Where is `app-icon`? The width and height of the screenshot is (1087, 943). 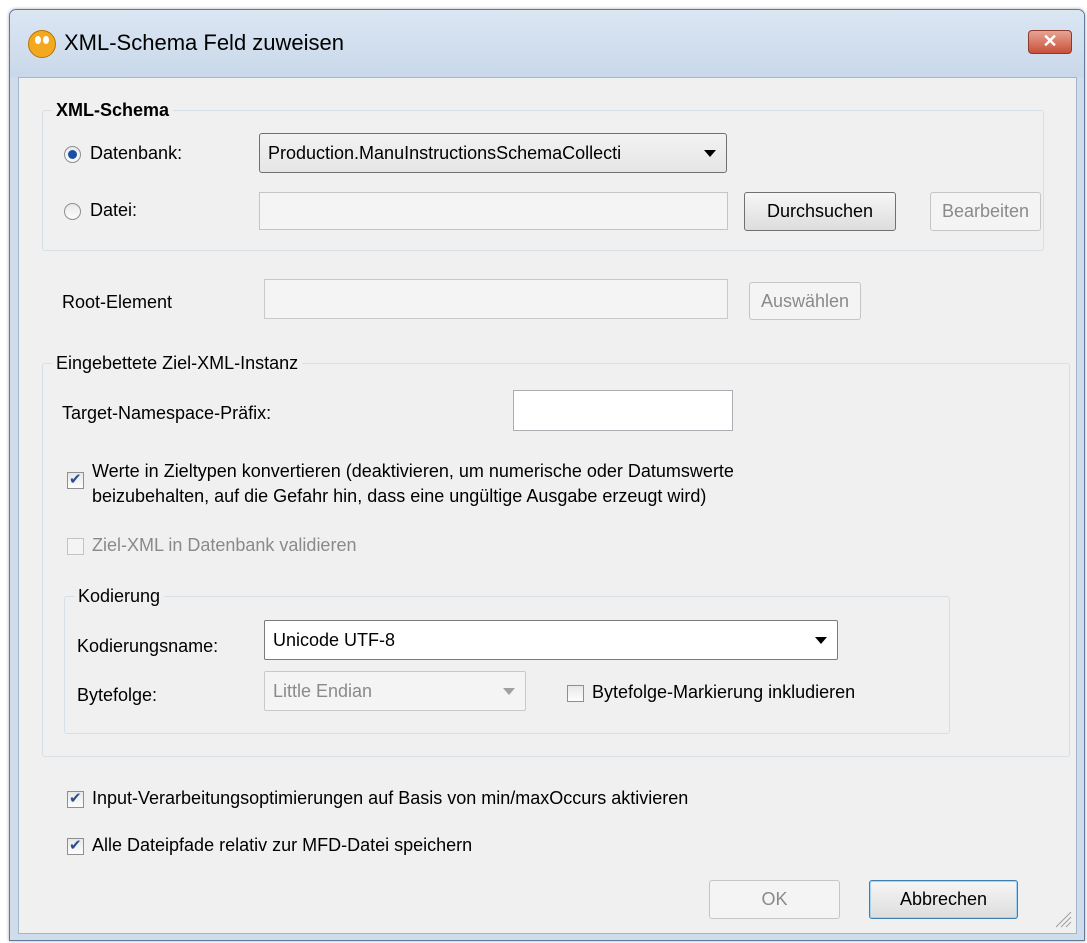
app-icon is located at coordinates (42, 44).